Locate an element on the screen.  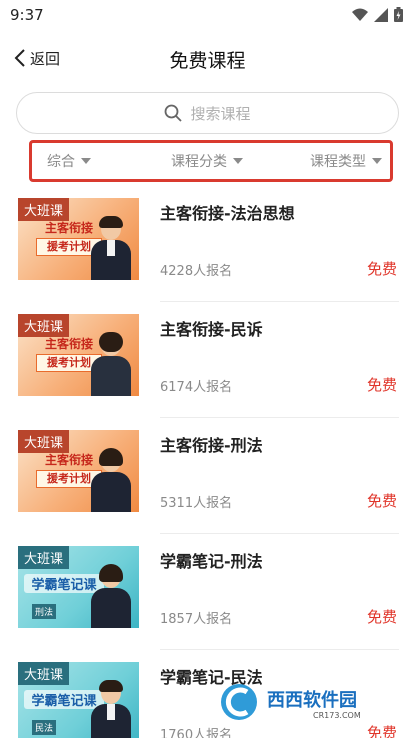
enrollment-count: 1857人报名 is located at coordinates (196, 619).